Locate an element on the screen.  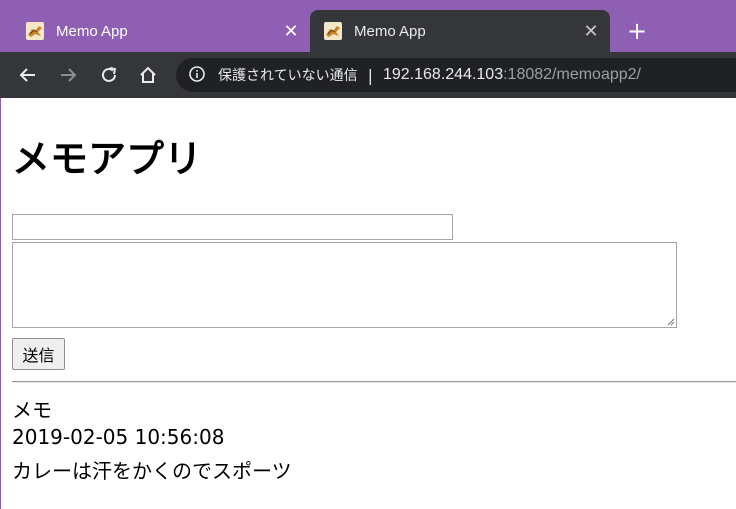
forward-arrow-icon is located at coordinates (68, 75).